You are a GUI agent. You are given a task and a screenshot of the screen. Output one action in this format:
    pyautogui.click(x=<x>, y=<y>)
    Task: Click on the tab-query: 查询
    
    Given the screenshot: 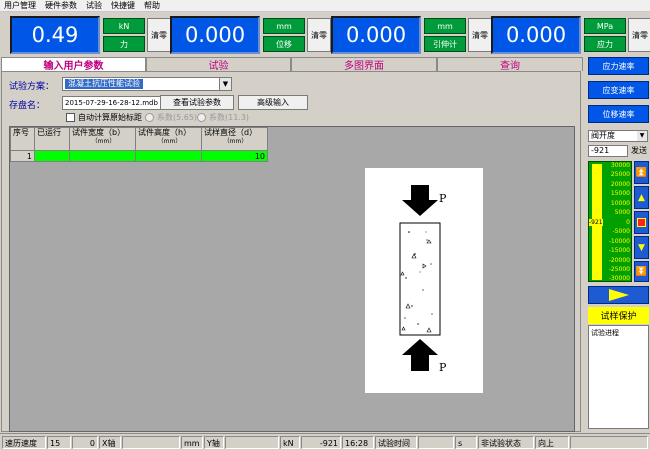 What is the action you would take?
    pyautogui.click(x=510, y=64)
    